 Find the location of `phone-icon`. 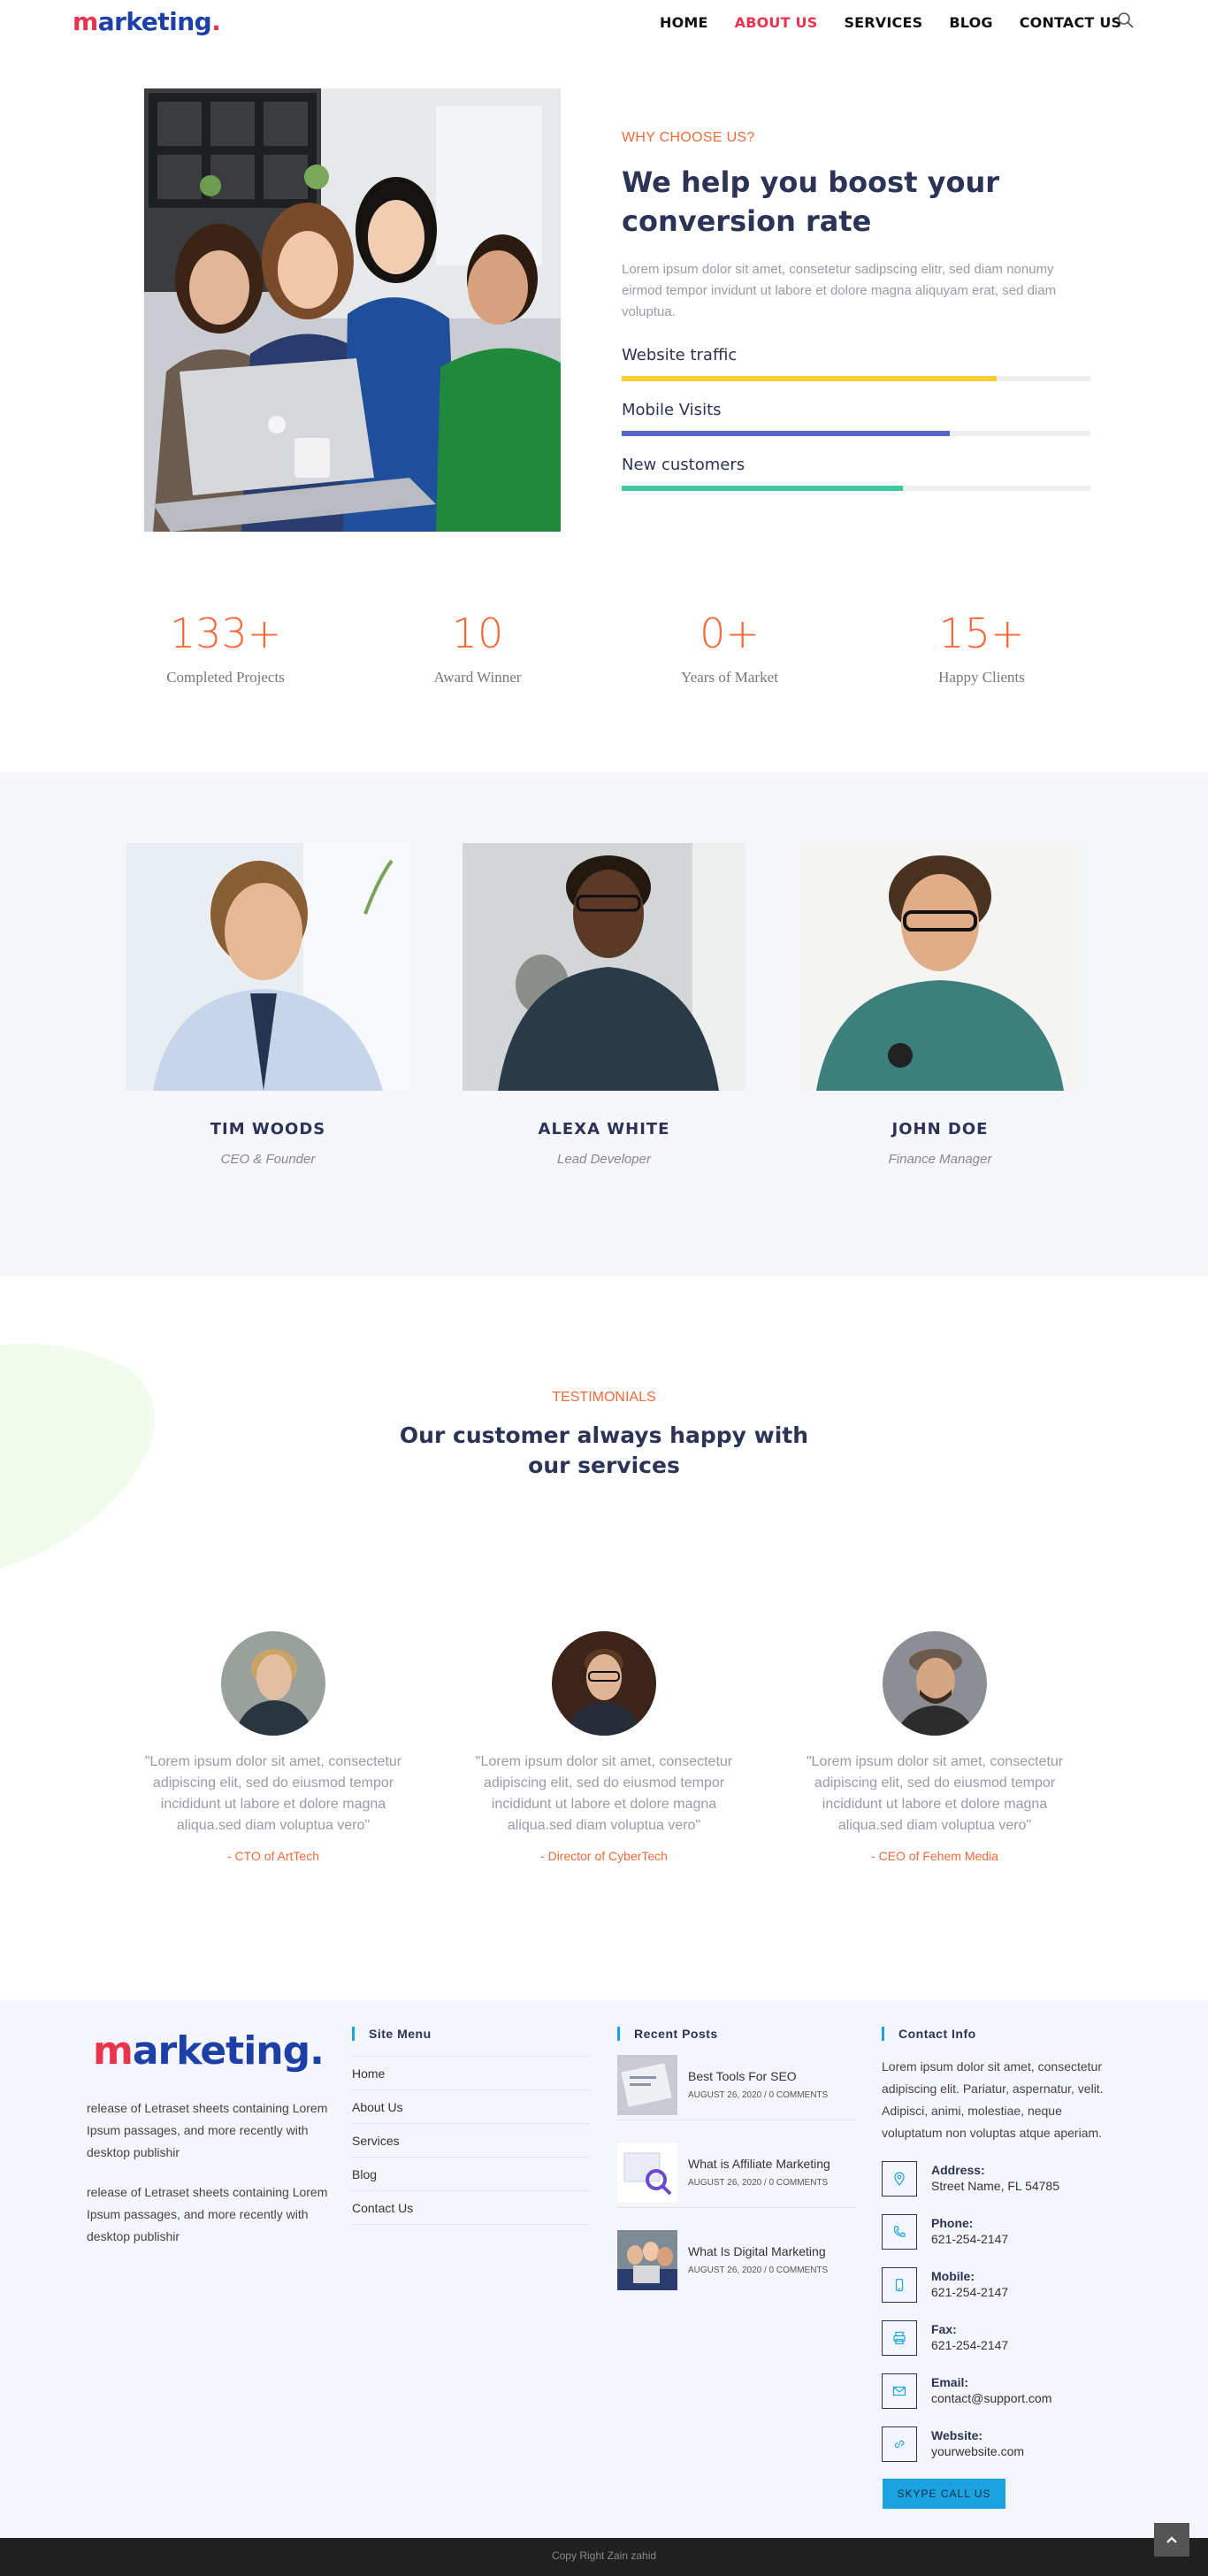

phone-icon is located at coordinates (900, 2232).